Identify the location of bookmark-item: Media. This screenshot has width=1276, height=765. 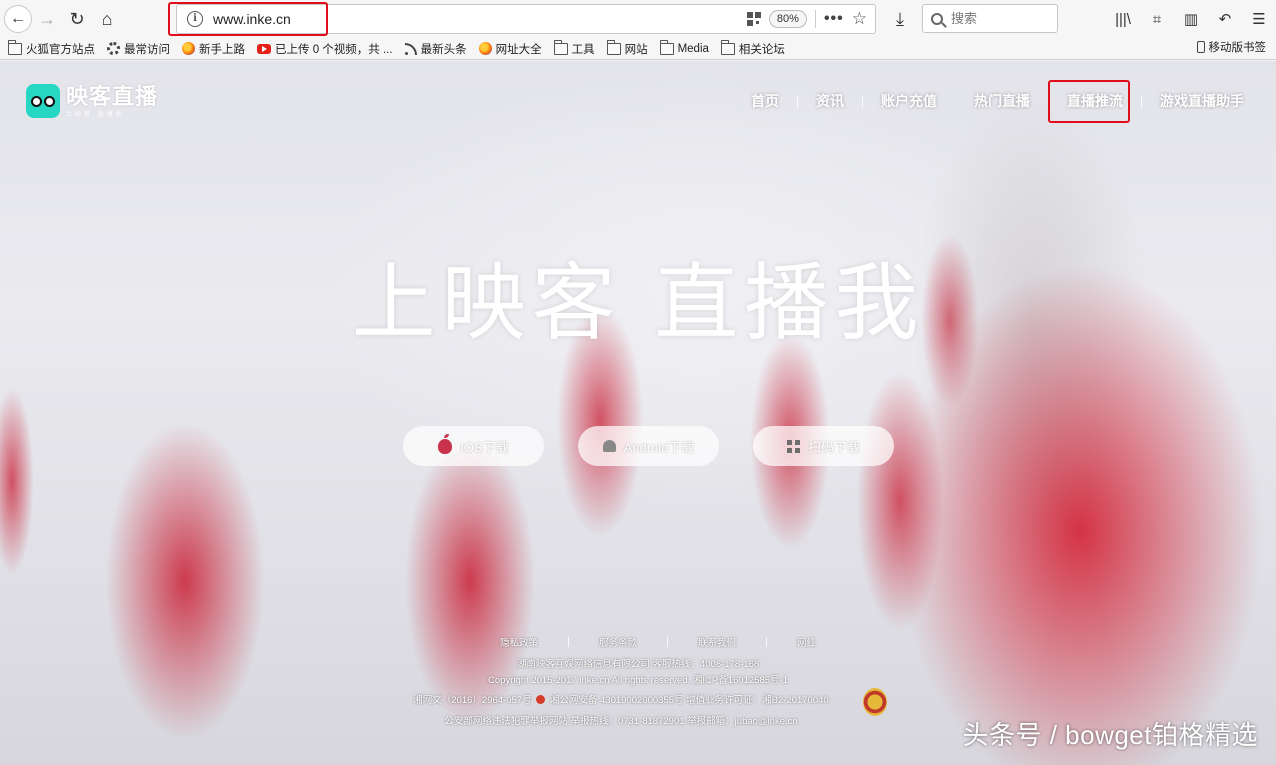
(684, 49).